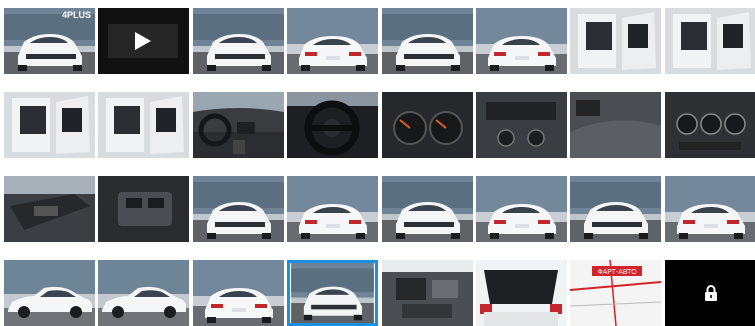 The height and width of the screenshot is (326, 755). I want to click on lock-icon, so click(710, 293).